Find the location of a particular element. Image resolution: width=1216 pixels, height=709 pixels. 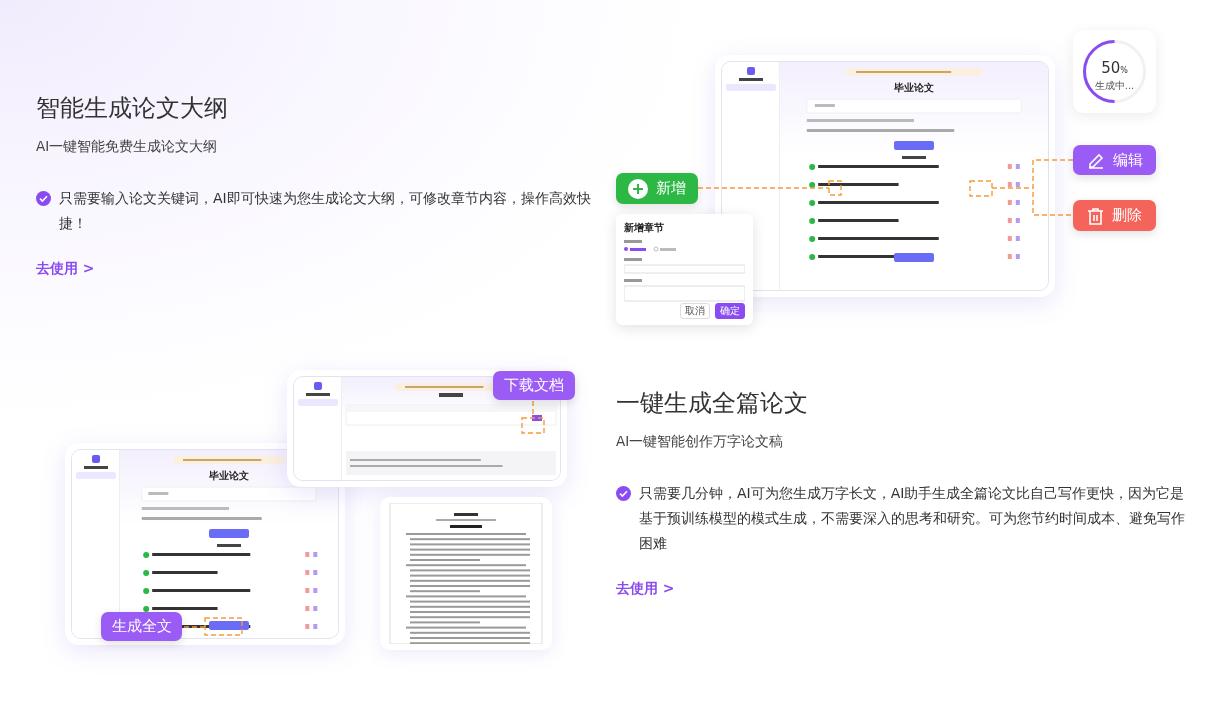

section-subtitle: AI一键智能创作万字论文稿 is located at coordinates (700, 441).